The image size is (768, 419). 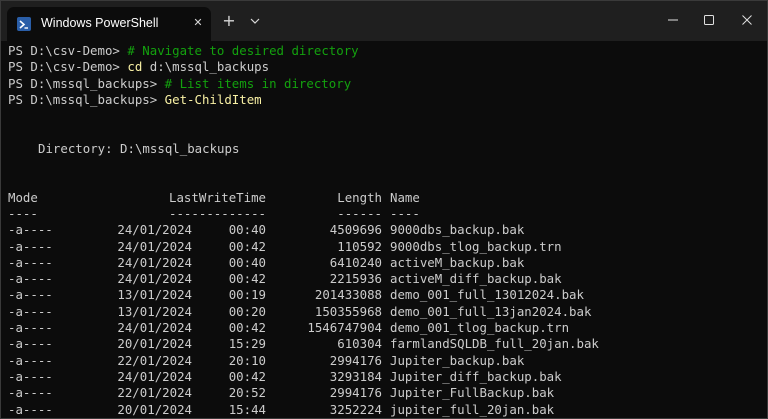 I want to click on cell-length: 3293184, so click(x=355, y=376).